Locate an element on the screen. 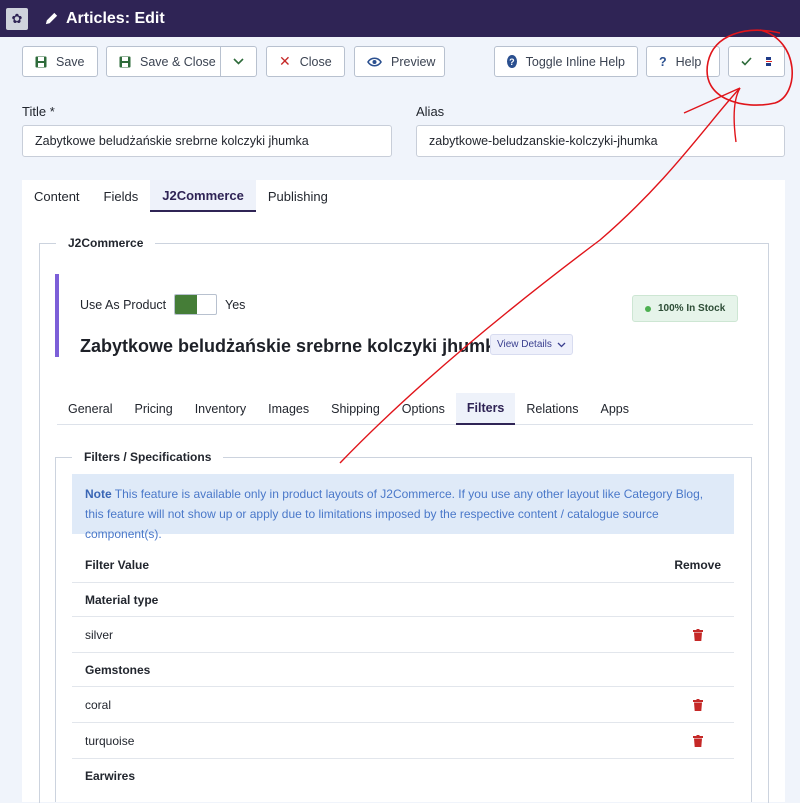 The width and height of the screenshot is (800, 803). toggle-inline-help-button: ? Toggle Inline Help is located at coordinates (566, 61).